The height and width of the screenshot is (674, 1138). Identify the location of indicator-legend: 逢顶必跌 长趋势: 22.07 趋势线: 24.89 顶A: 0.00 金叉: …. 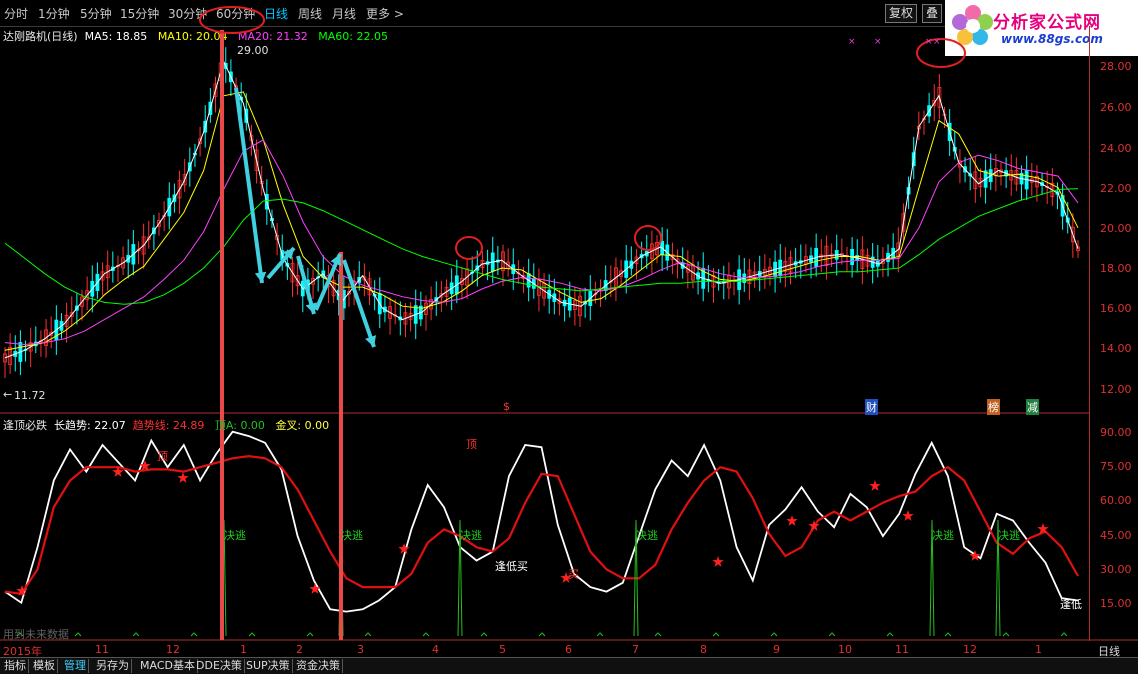
(166, 425).